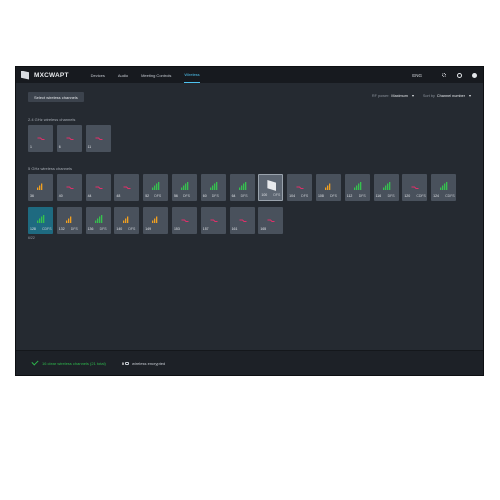 The height and width of the screenshot is (500, 500). Describe the element at coordinates (263, 229) in the screenshot. I see `channel-number: 165` at that location.